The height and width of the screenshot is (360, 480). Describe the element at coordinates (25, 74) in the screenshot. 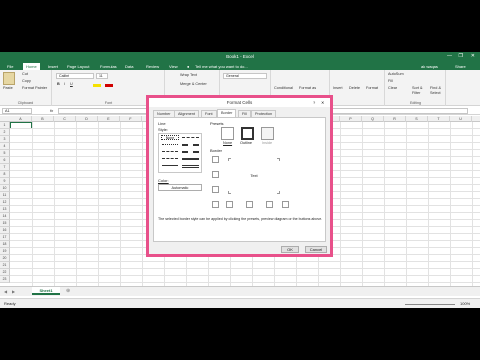

I see `cut-button: Cut` at that location.